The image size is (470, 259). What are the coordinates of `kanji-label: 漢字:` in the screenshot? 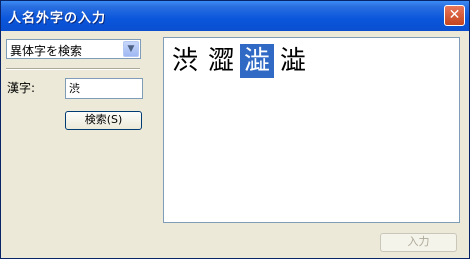 It's located at (21, 88).